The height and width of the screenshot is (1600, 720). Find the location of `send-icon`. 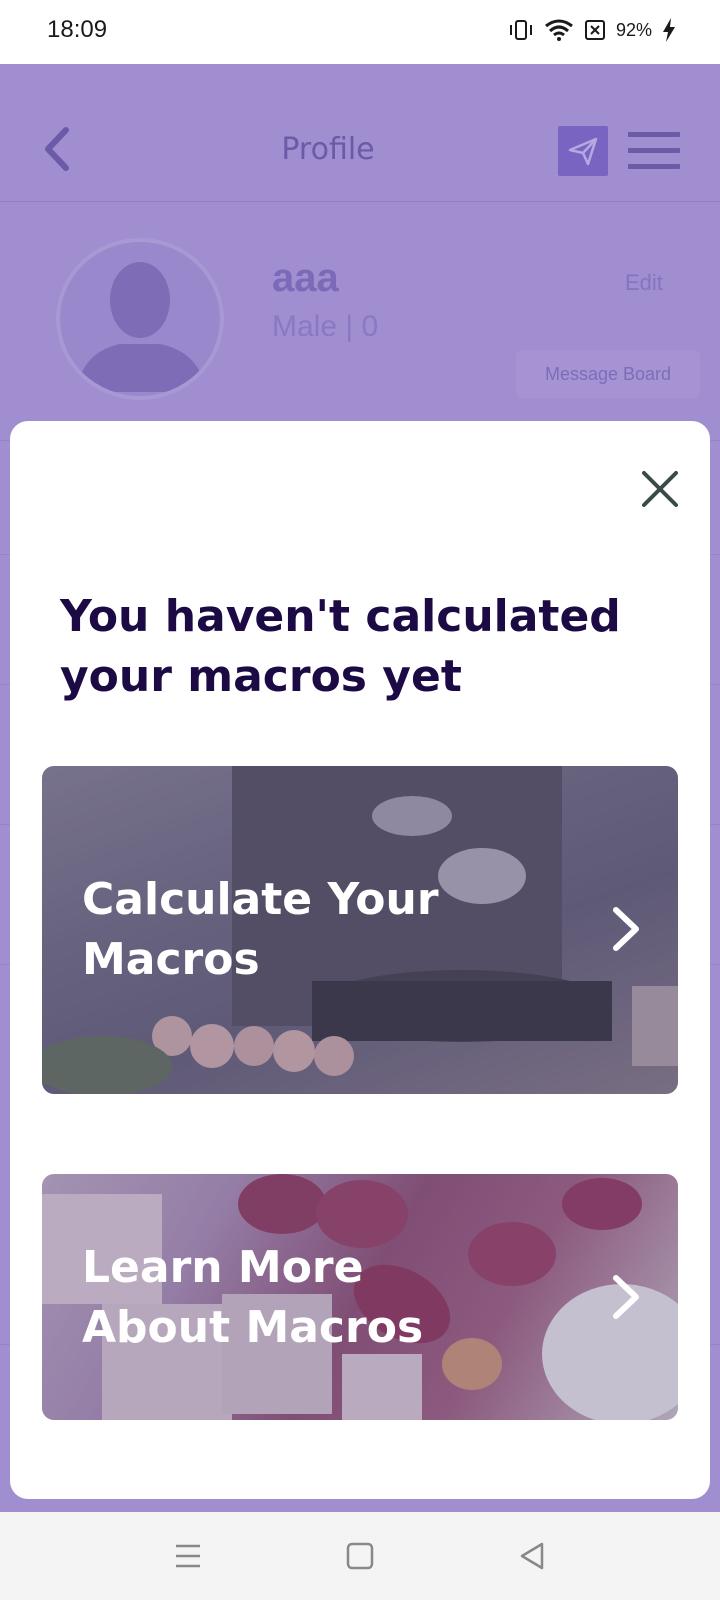

send-icon is located at coordinates (583, 151).